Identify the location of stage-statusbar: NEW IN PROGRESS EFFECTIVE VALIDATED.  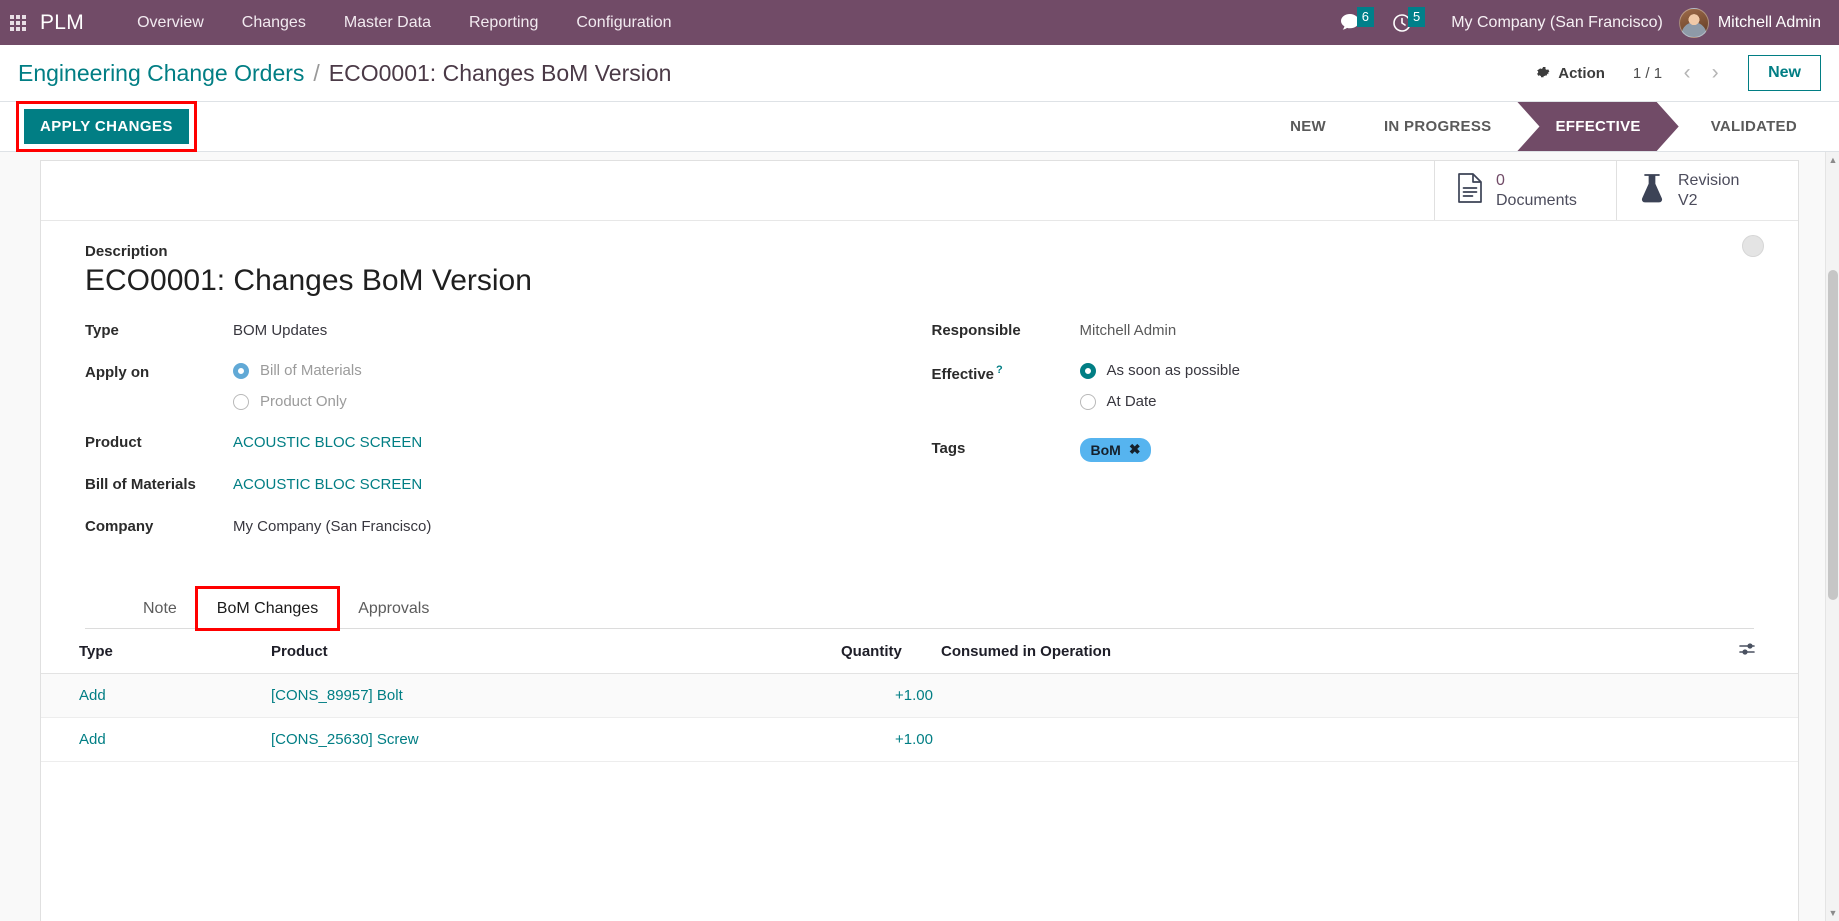
(1548, 126).